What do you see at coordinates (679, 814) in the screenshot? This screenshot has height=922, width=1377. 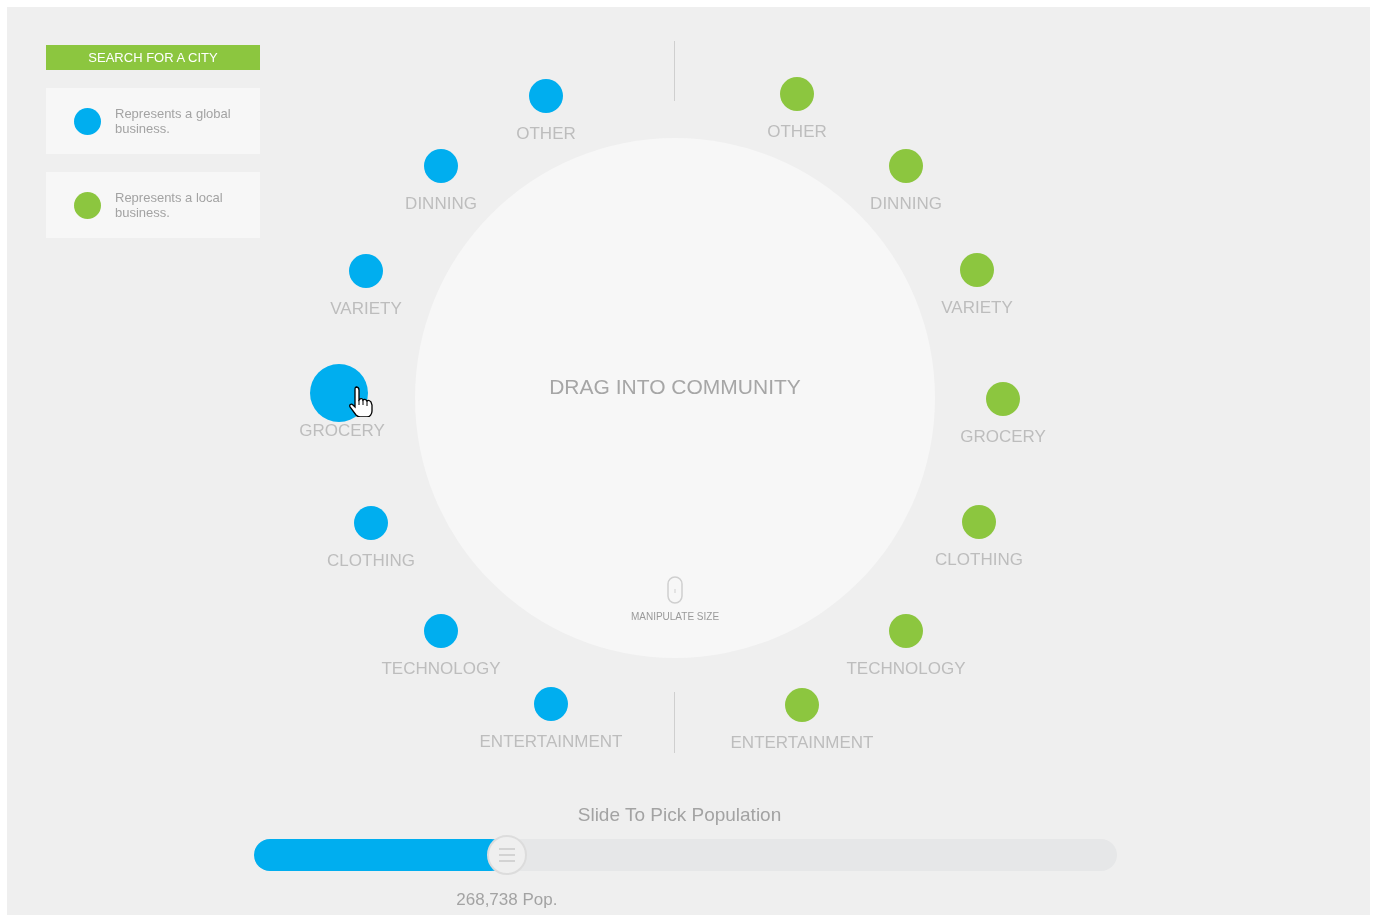 I see `slider-title: Slide To Pick Population` at bounding box center [679, 814].